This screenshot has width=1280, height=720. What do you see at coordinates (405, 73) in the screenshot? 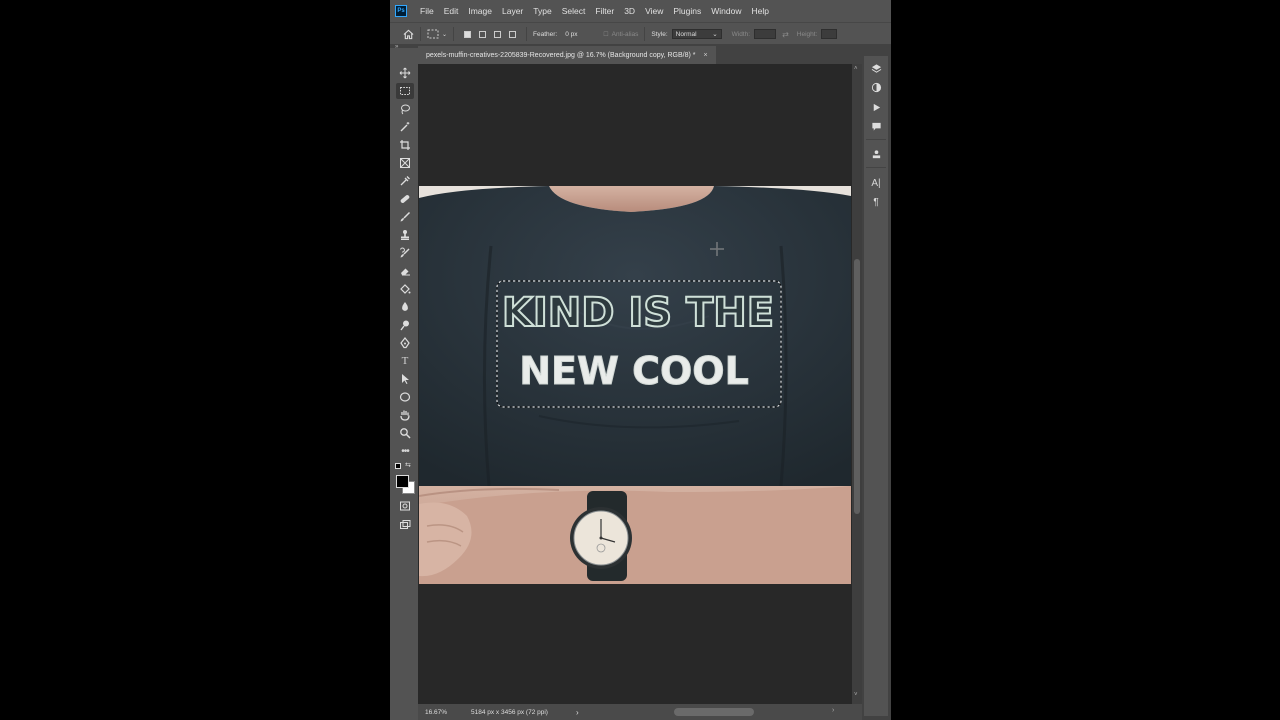
I see `move-icon` at bounding box center [405, 73].